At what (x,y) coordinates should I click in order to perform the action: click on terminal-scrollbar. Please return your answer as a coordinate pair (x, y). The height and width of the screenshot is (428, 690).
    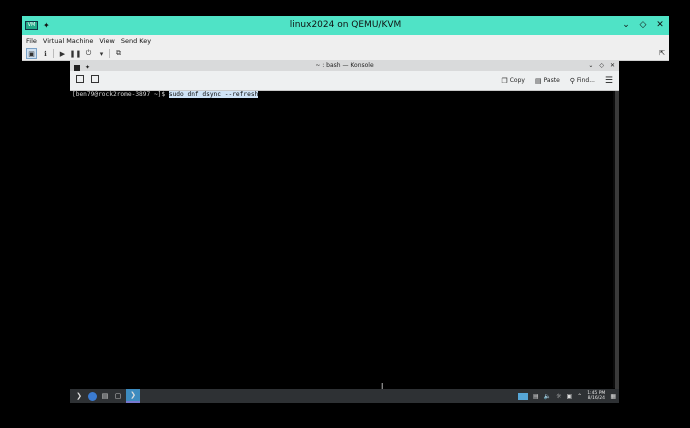
    Looking at the image, I should click on (617, 240).